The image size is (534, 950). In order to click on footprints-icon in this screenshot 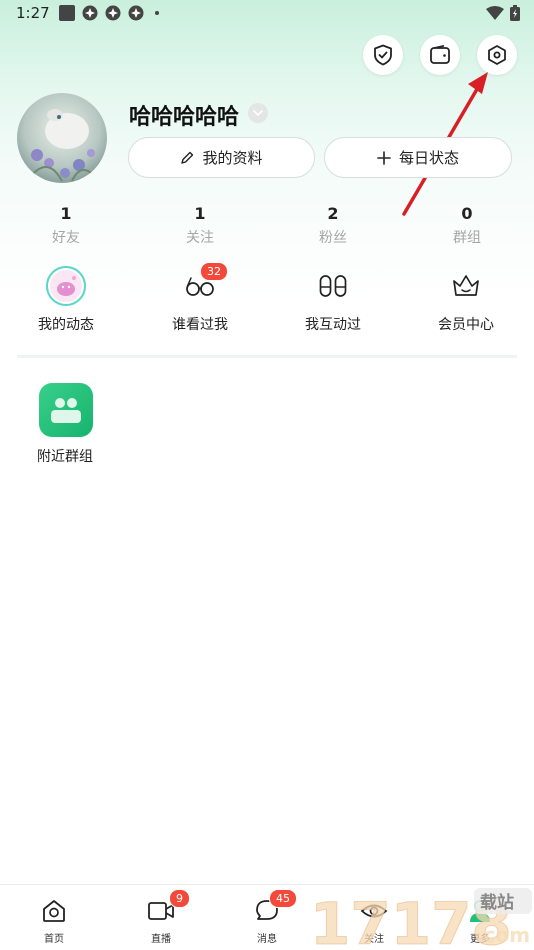, I will do `click(333, 286)`.